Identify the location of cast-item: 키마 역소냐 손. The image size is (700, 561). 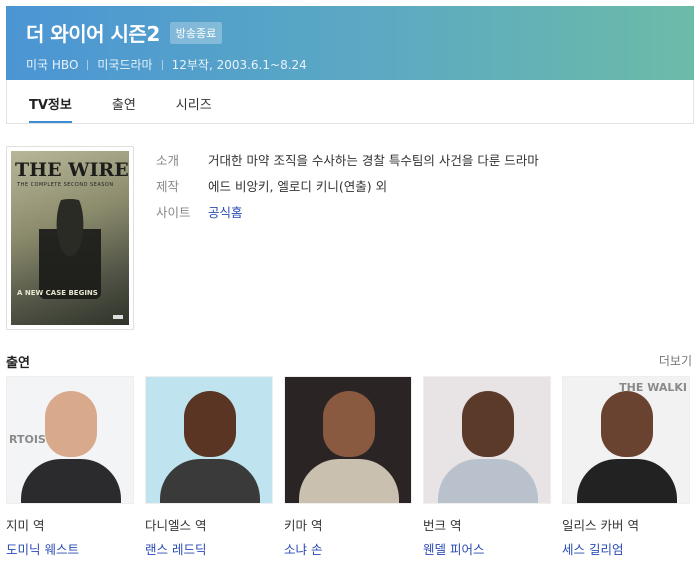
(348, 467).